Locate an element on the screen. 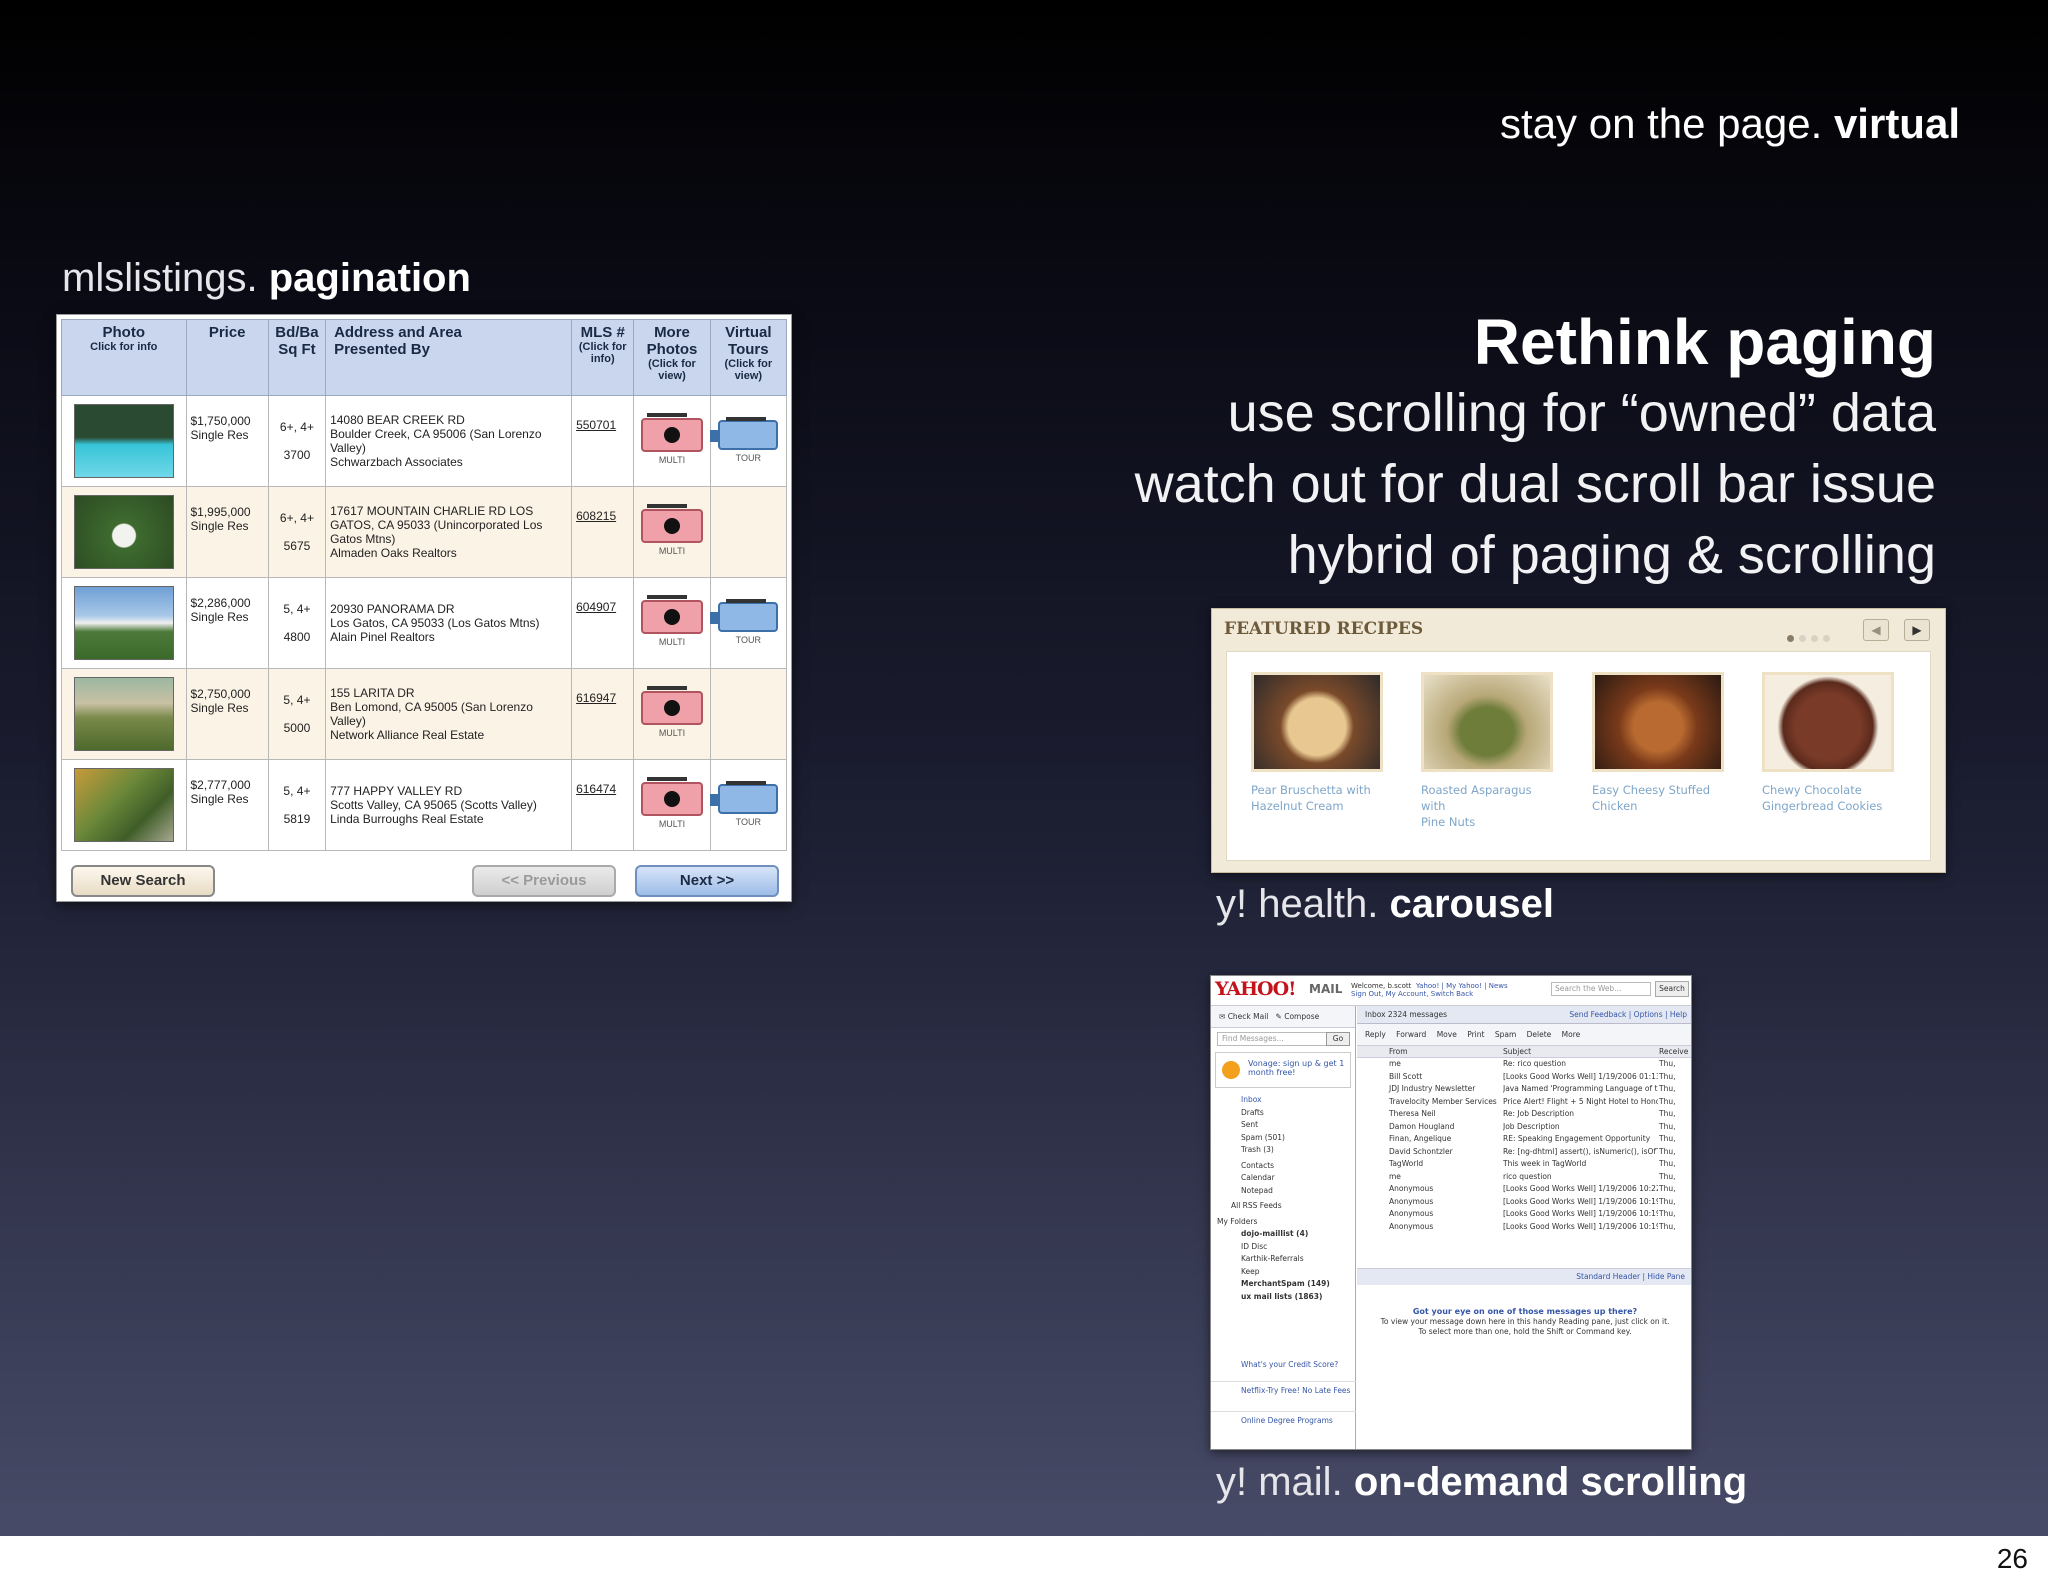  recipe-card: Pear Bruschetta with Hazelnut Cream is located at coordinates (1317, 743).